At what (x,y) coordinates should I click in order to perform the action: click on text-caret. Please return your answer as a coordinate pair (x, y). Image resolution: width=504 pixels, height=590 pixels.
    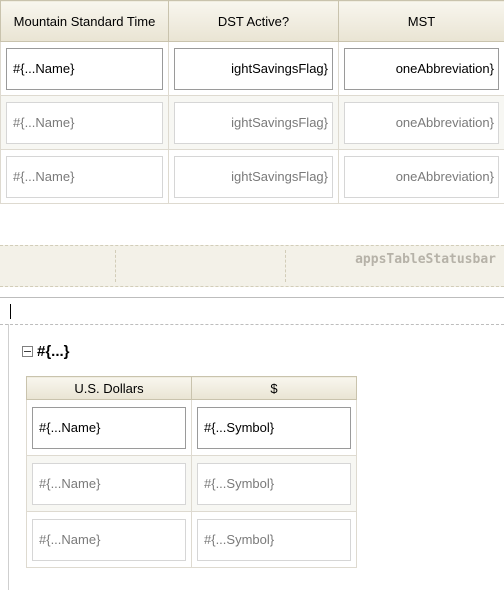
    Looking at the image, I should click on (10, 311).